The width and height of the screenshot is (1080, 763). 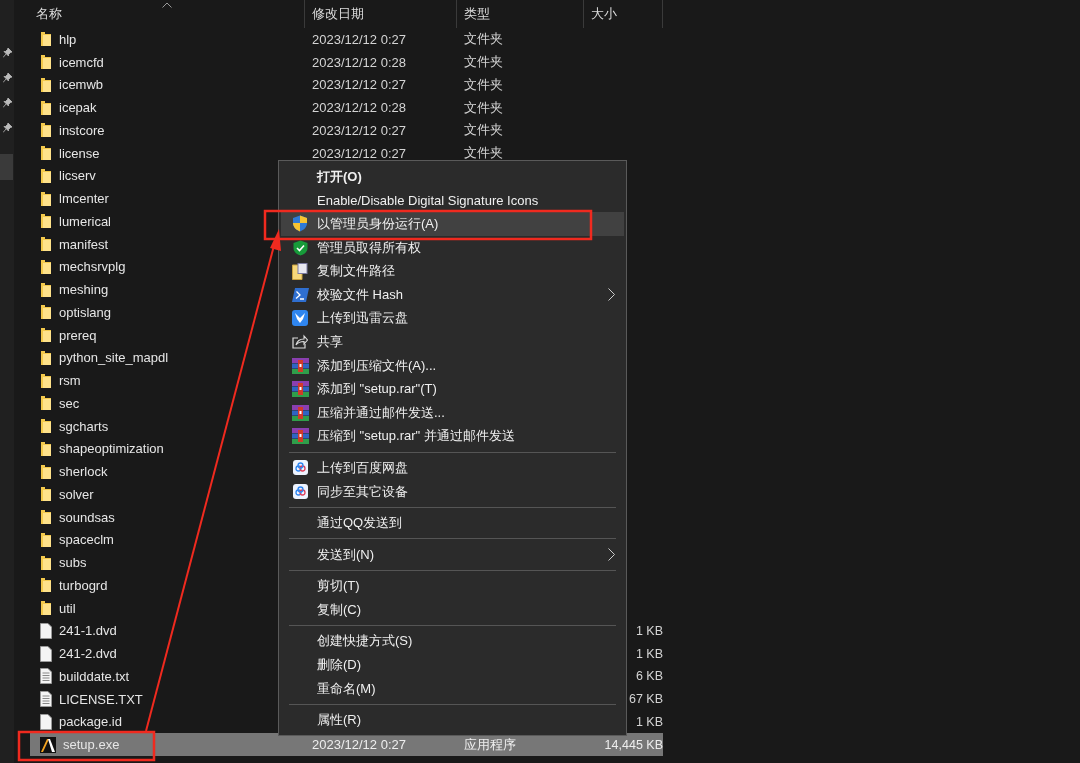 What do you see at coordinates (94, 676) in the screenshot?
I see `file-name: builddate.txt` at bounding box center [94, 676].